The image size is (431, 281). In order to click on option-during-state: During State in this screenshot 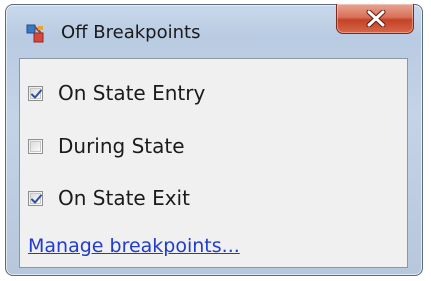, I will do `click(106, 146)`.